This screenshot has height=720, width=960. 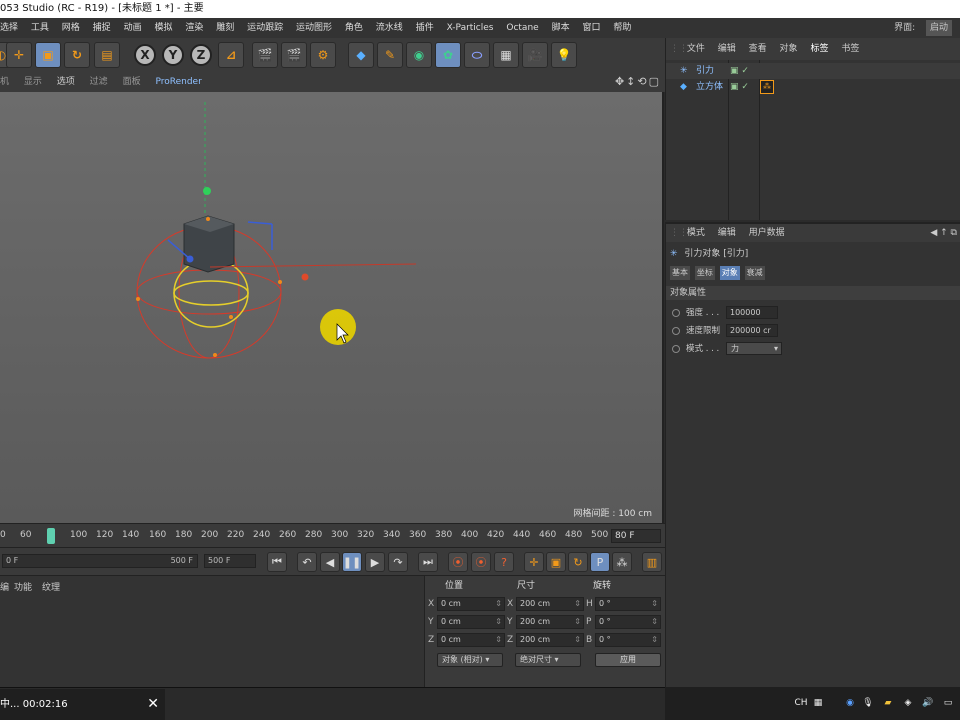 I want to click on tab-object: 对象, so click(x=729, y=273).